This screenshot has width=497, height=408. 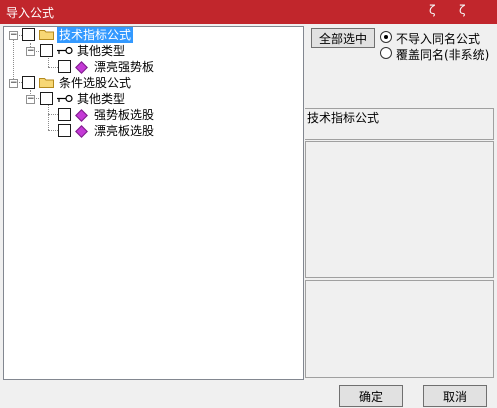 What do you see at coordinates (248, 12) in the screenshot?
I see `title-bar: 导入公式 ζ ζ` at bounding box center [248, 12].